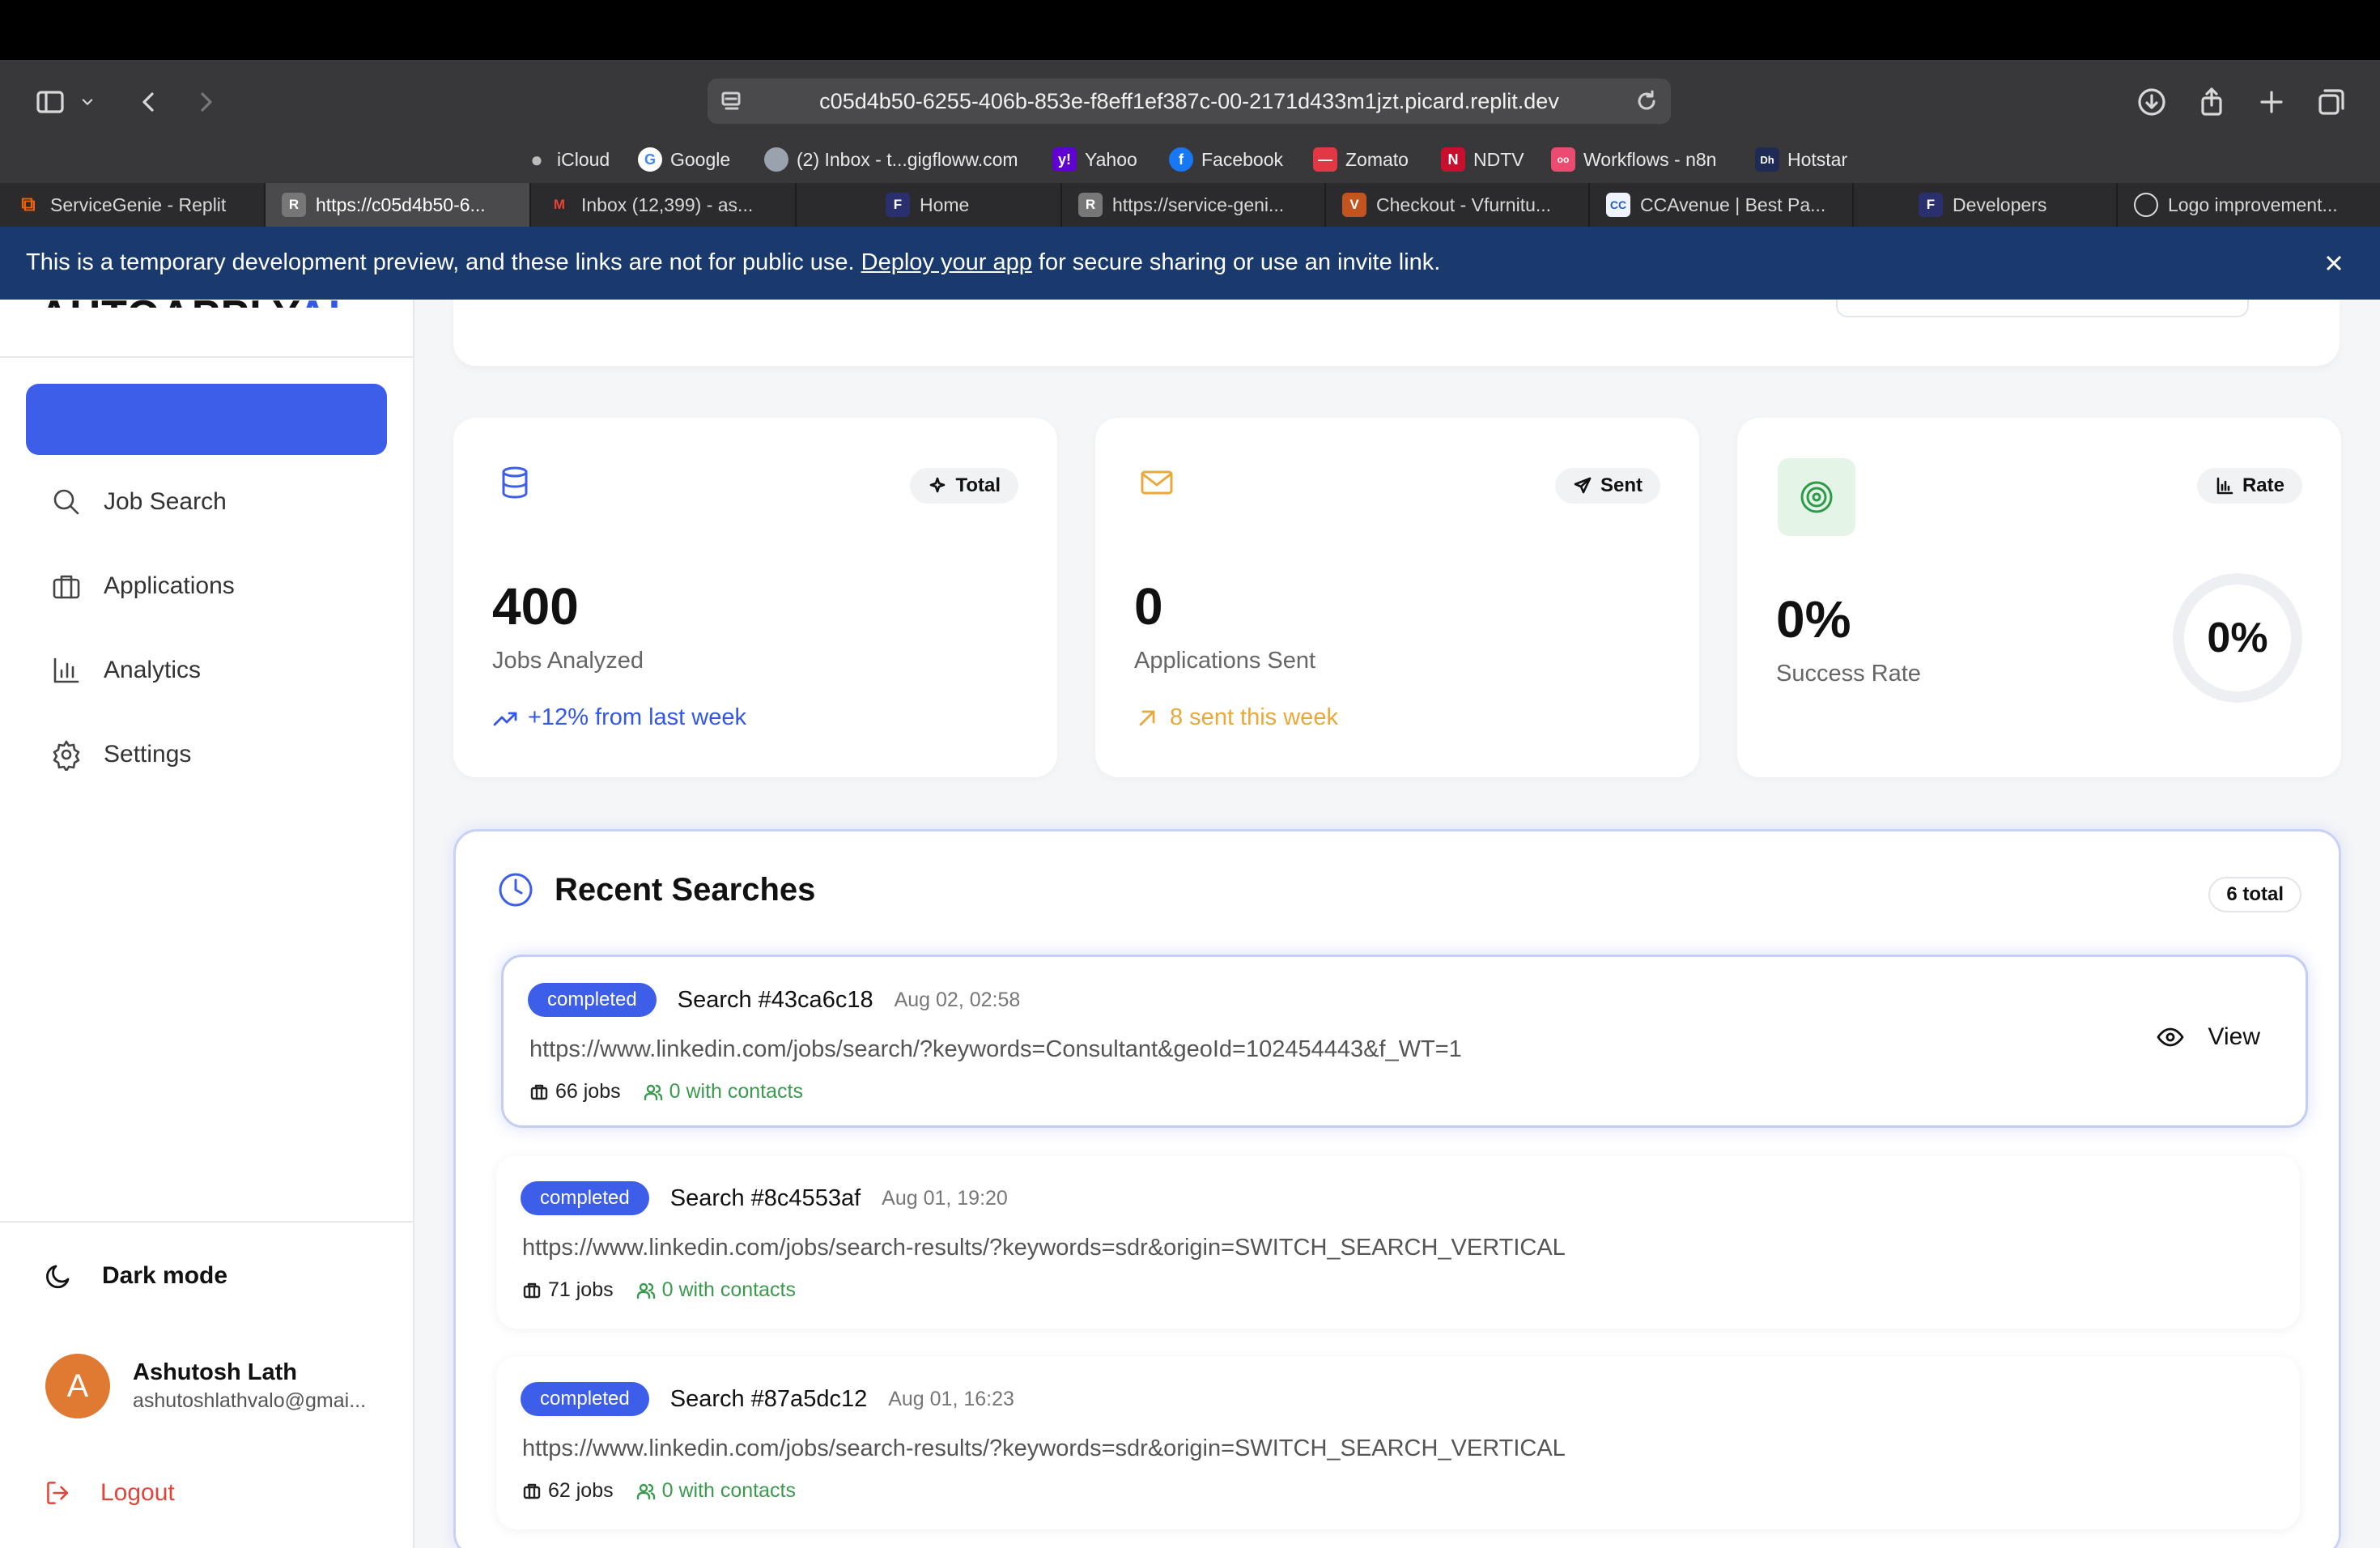  Describe the element at coordinates (1563, 159) in the screenshot. I see `n8n-icon: oo` at that location.